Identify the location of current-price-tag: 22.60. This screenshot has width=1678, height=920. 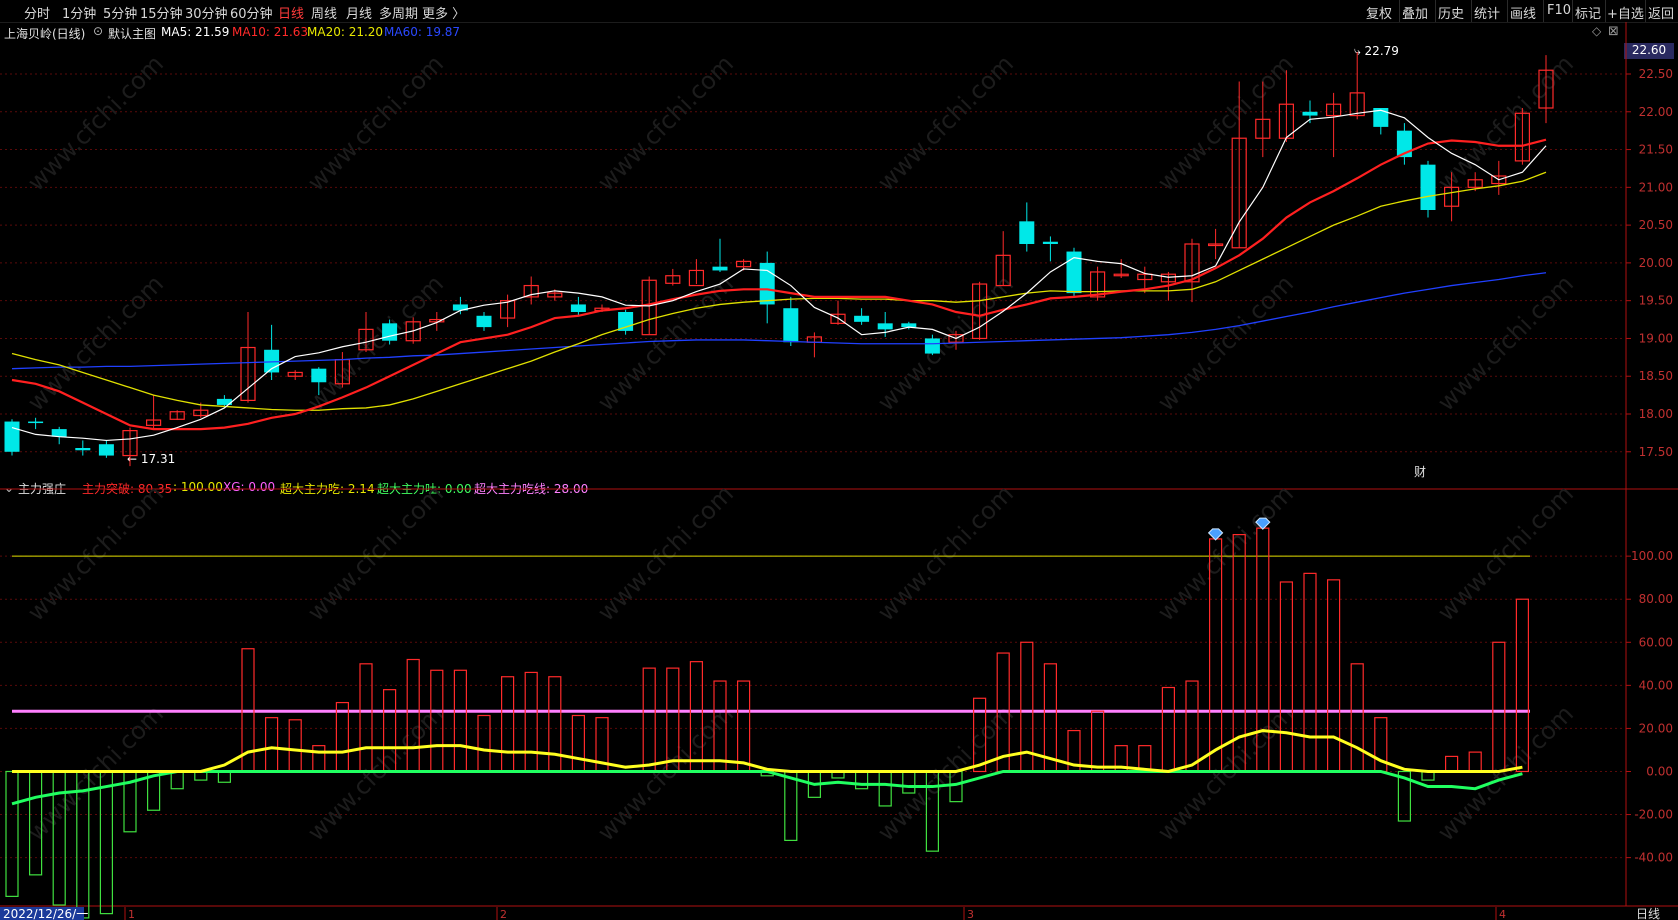
(1649, 51).